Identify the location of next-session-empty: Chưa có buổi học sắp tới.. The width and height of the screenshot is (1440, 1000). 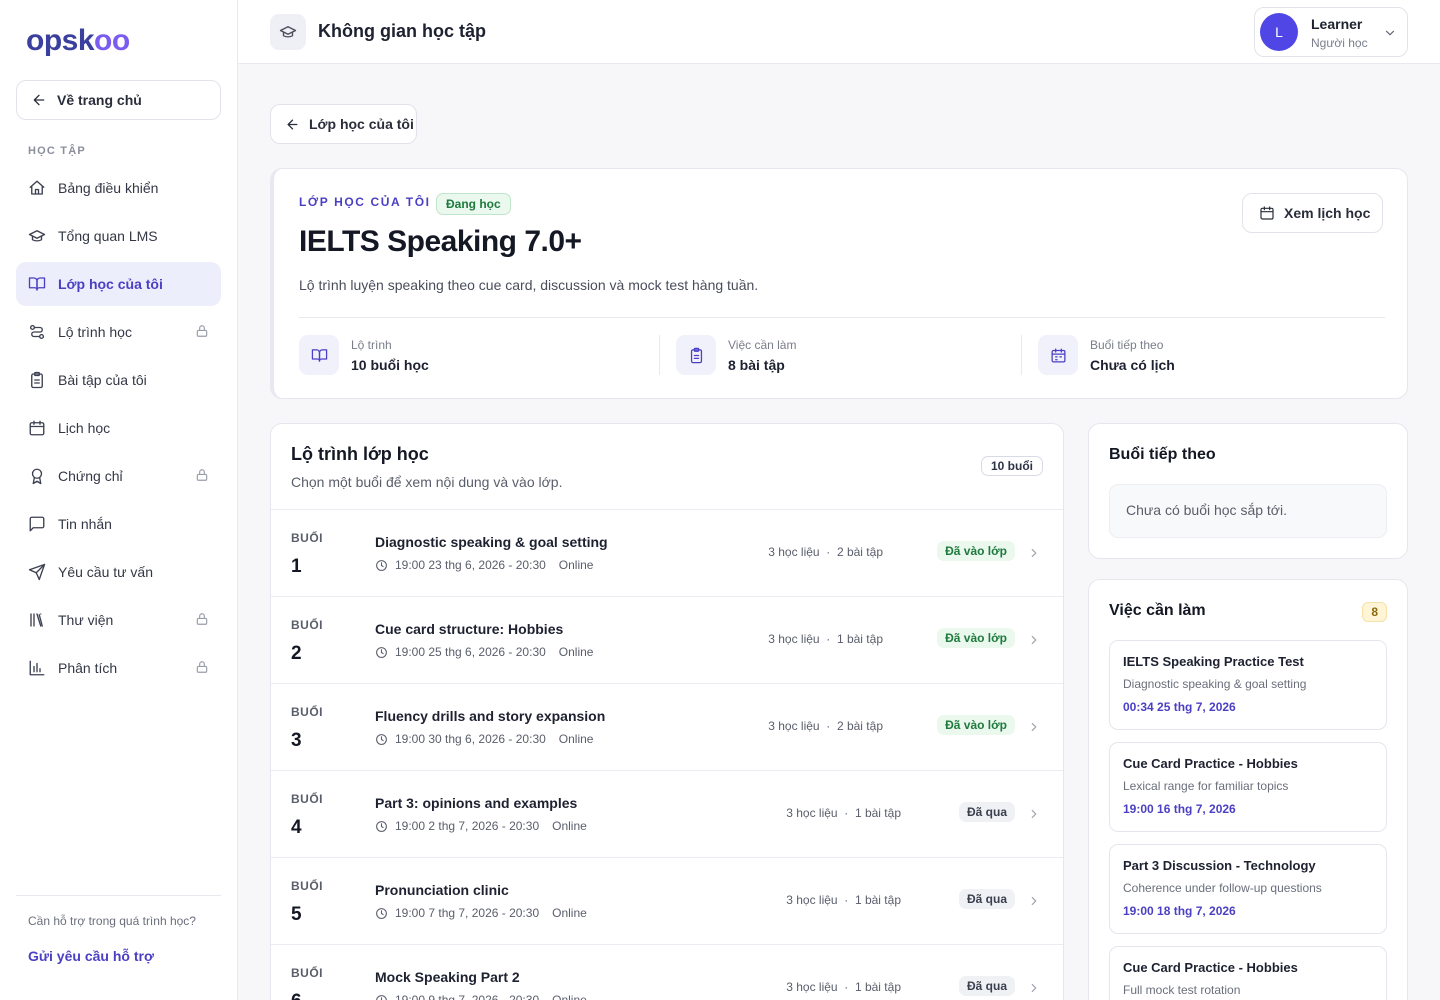
(1248, 511).